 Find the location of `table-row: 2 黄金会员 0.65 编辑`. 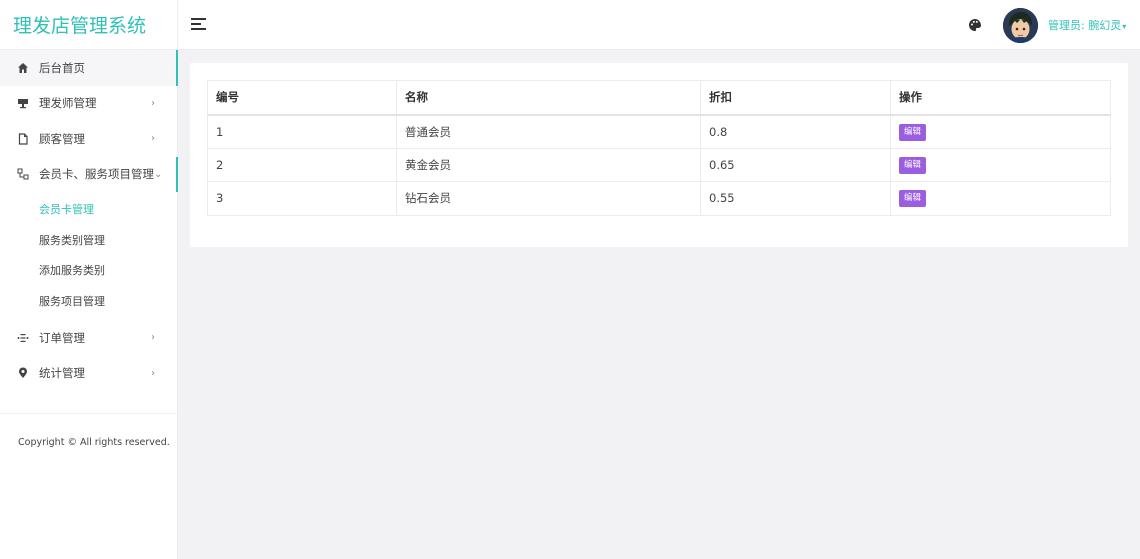

table-row: 2 黄金会员 0.65 编辑 is located at coordinates (659, 164).